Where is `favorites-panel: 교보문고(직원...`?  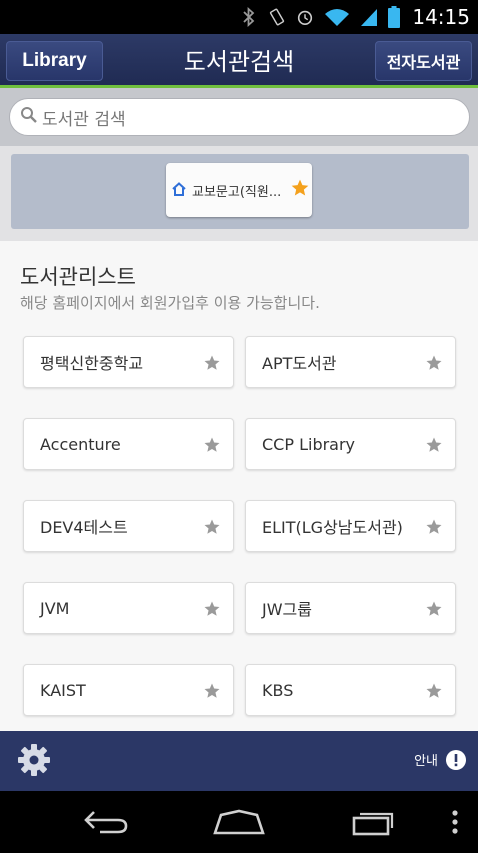 favorites-panel: 교보문고(직원... is located at coordinates (240, 191).